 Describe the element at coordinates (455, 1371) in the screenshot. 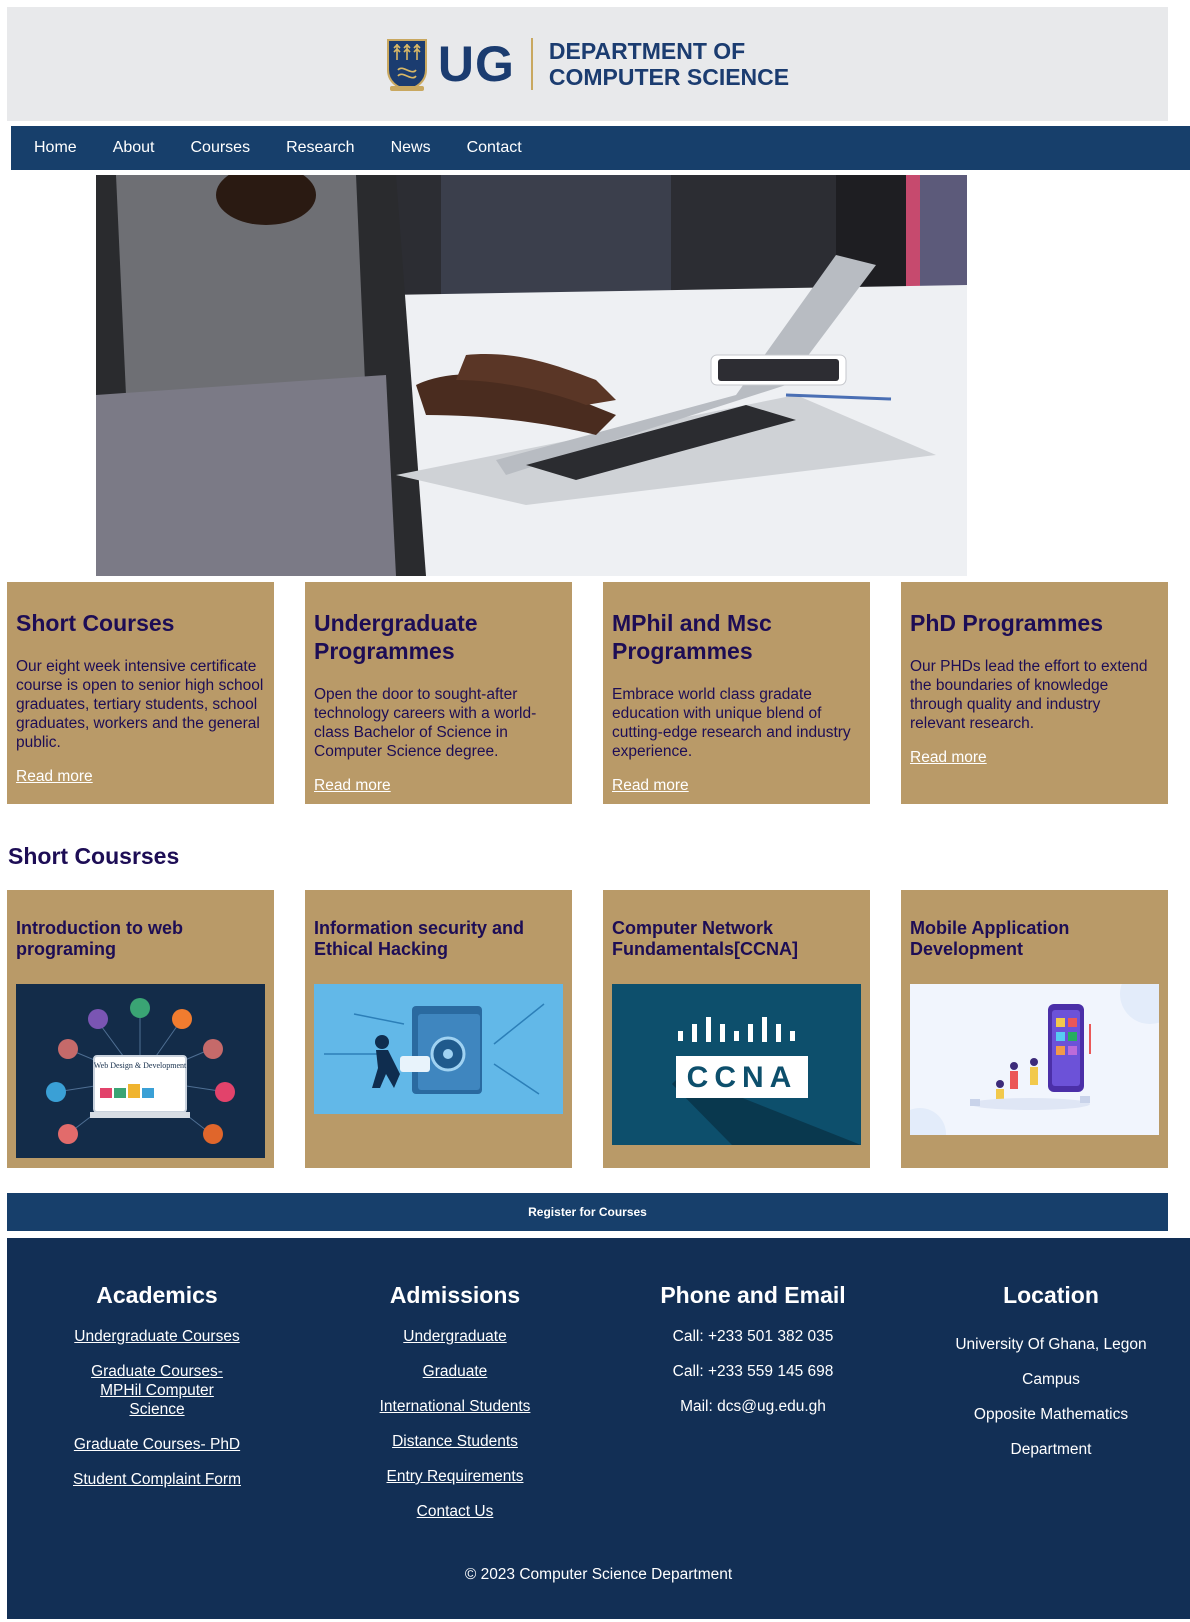

I see `footer-link-graduate: Graduate` at that location.